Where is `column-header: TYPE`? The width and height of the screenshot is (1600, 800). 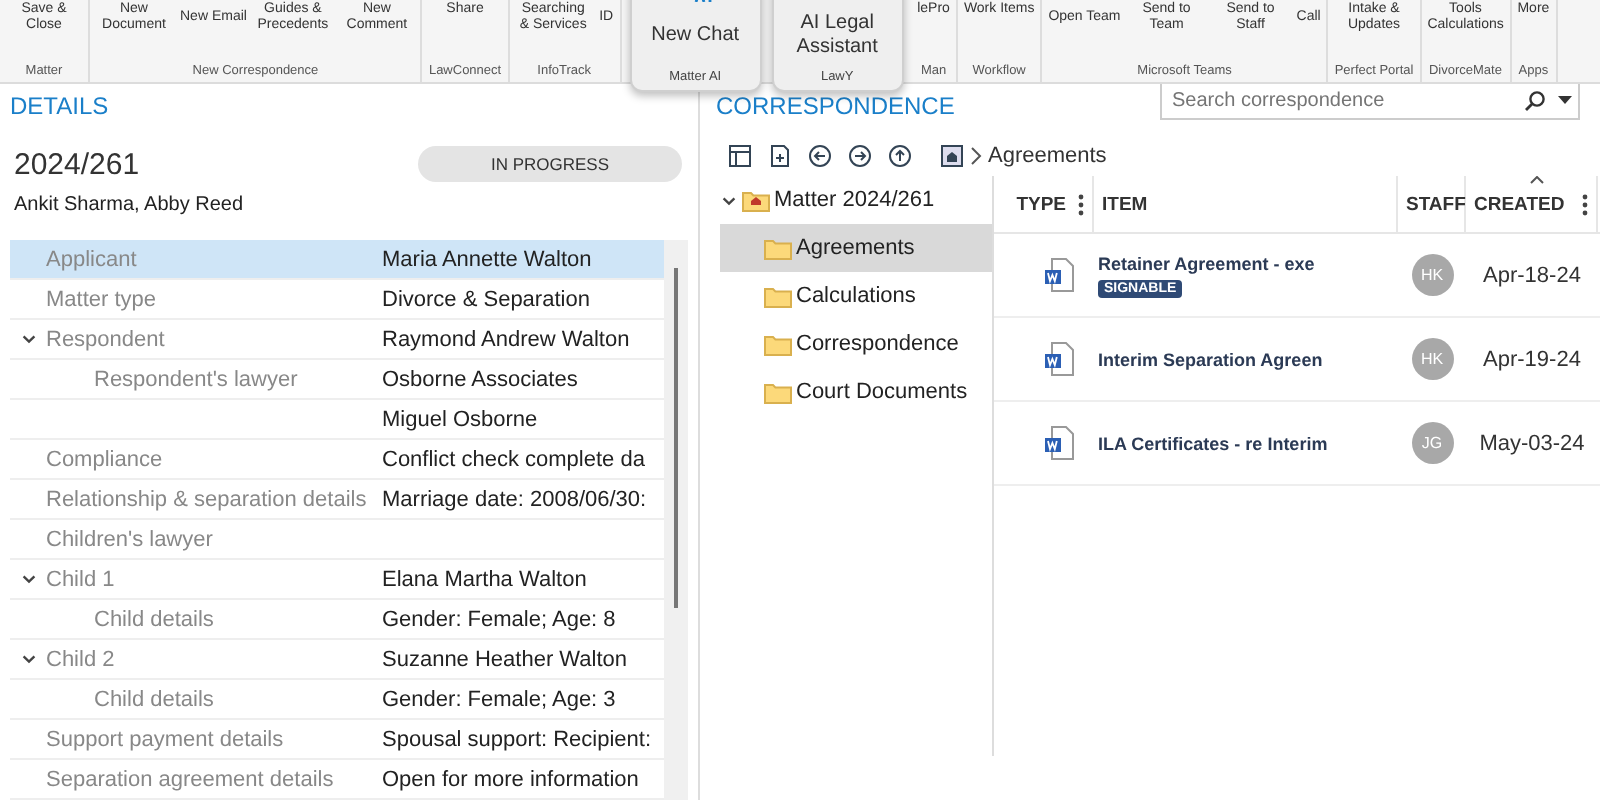 column-header: TYPE is located at coordinates (1041, 204).